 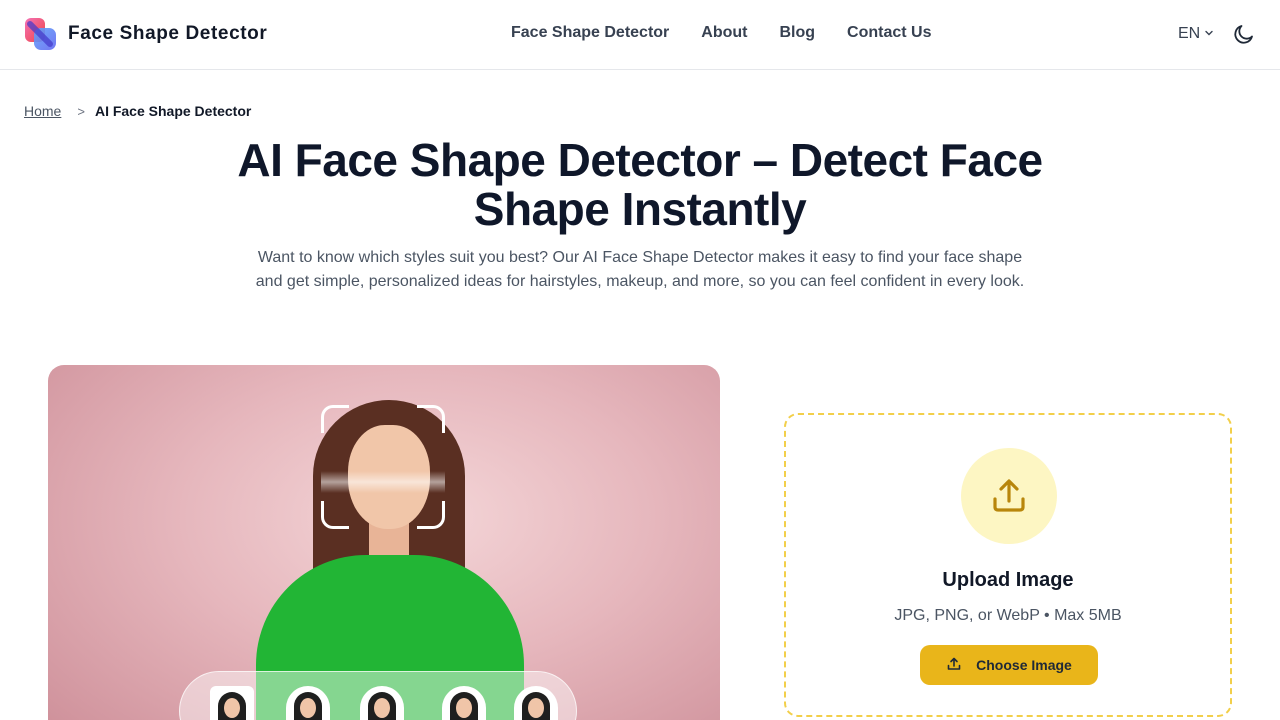 What do you see at coordinates (889, 33) in the screenshot?
I see `nav-contact-us: Contact Us` at bounding box center [889, 33].